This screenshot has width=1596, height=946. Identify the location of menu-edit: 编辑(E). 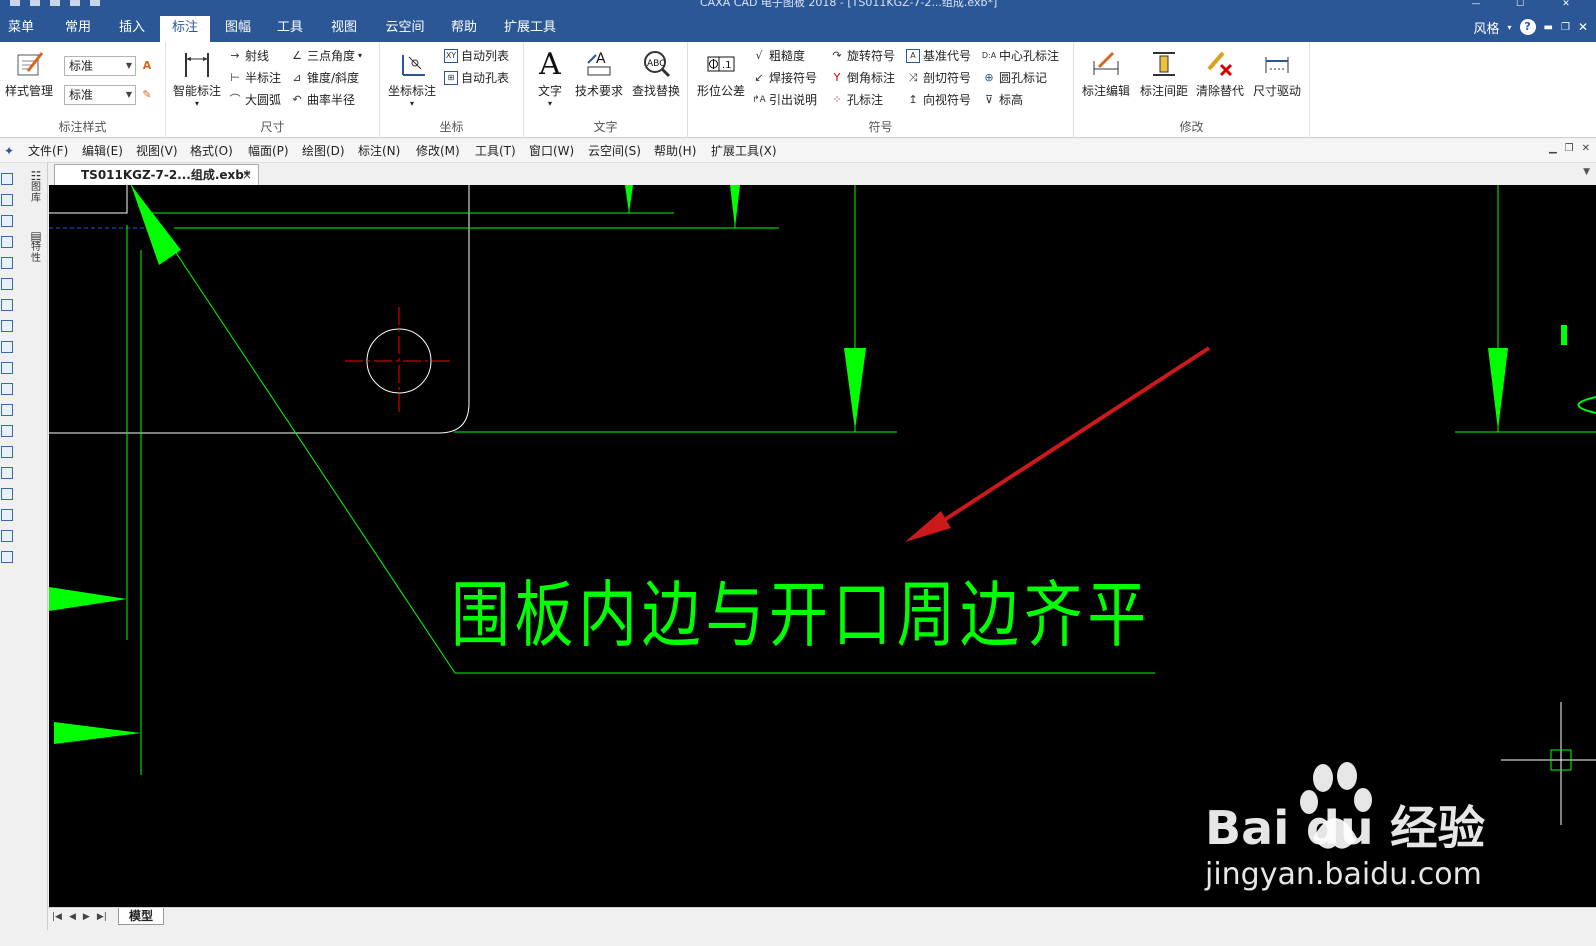
(102, 151).